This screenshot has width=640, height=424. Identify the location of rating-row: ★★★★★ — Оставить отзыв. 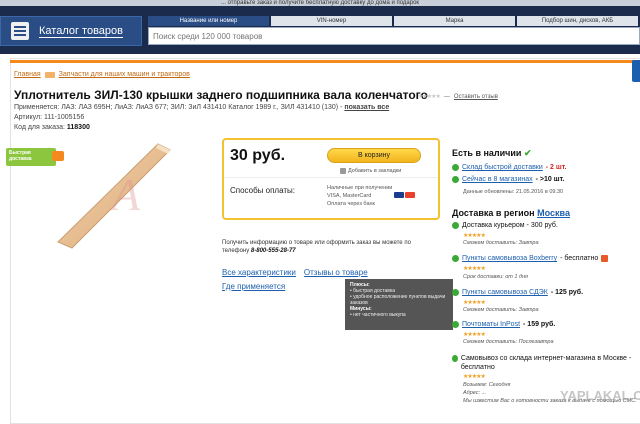
(458, 97).